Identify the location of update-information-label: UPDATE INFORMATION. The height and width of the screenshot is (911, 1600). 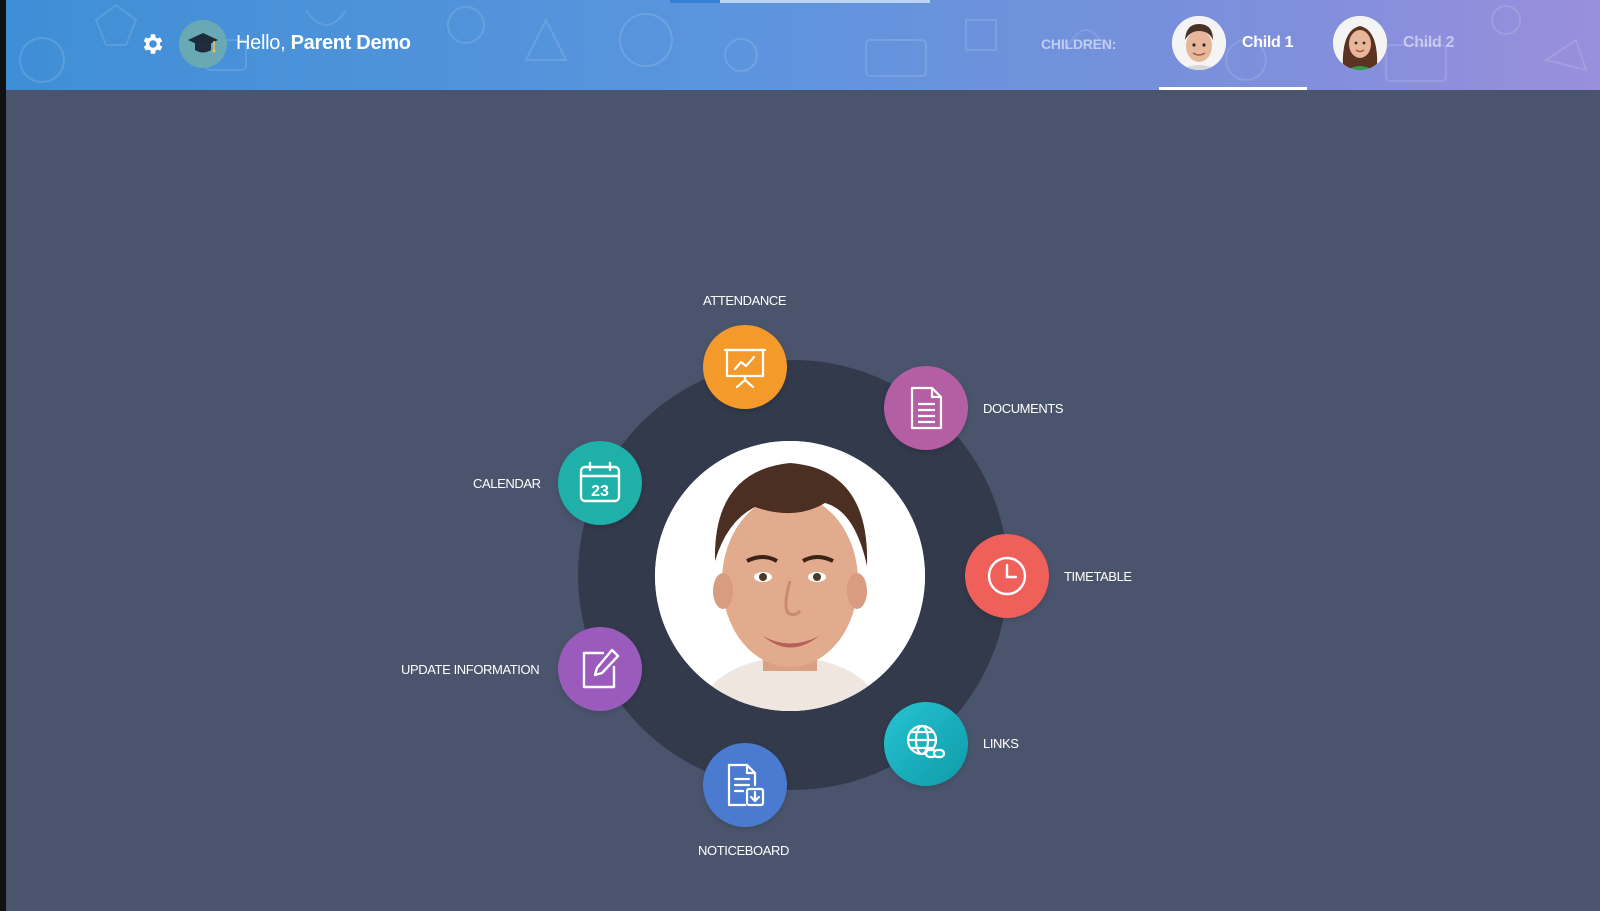
(470, 669).